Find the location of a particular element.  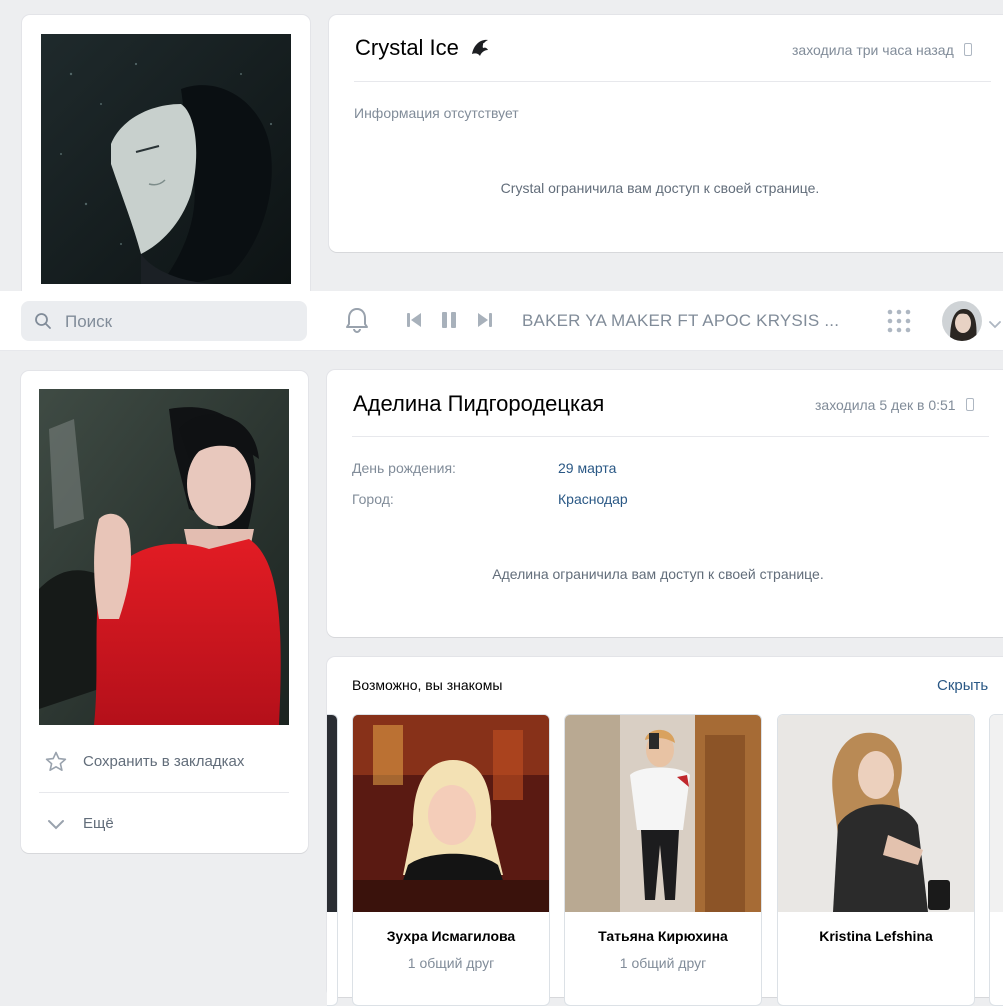

suggestion-name: Татьяна Кирюхина is located at coordinates (663, 936).